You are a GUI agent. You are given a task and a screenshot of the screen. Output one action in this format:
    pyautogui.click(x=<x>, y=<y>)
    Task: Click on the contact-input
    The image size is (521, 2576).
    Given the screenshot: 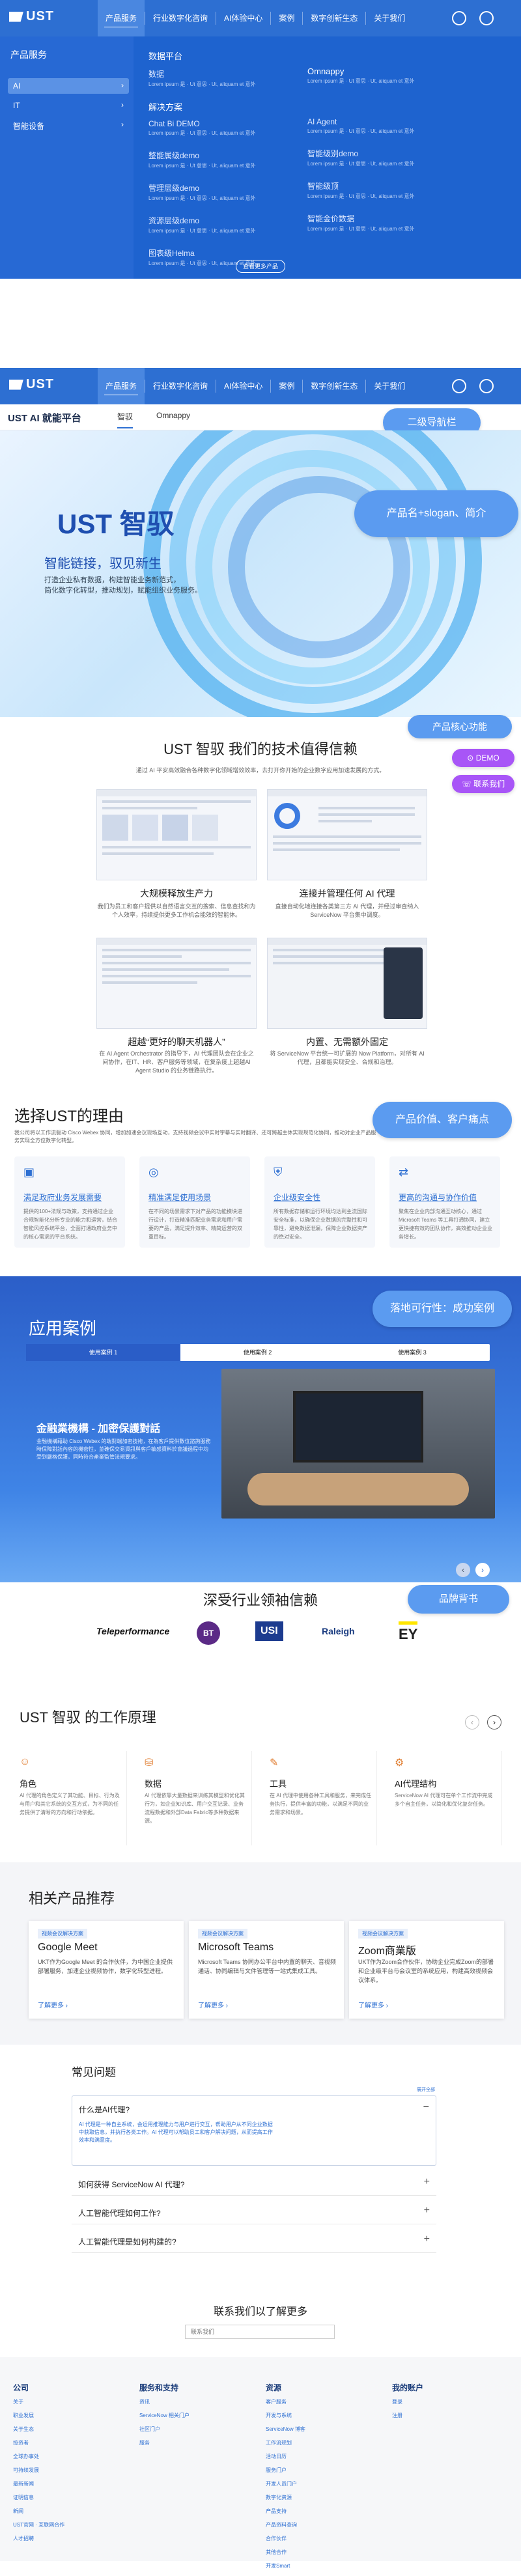 What is the action you would take?
    pyautogui.click(x=260, y=2332)
    